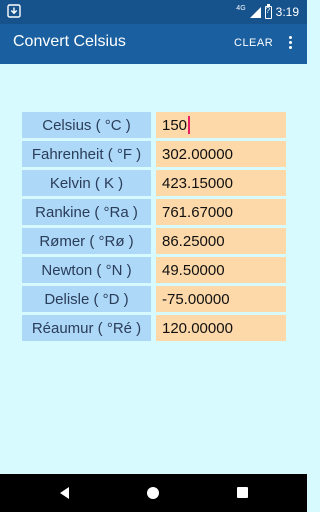  Describe the element at coordinates (86, 183) in the screenshot. I see `kelvin-label: Kelvin ( K )` at that location.